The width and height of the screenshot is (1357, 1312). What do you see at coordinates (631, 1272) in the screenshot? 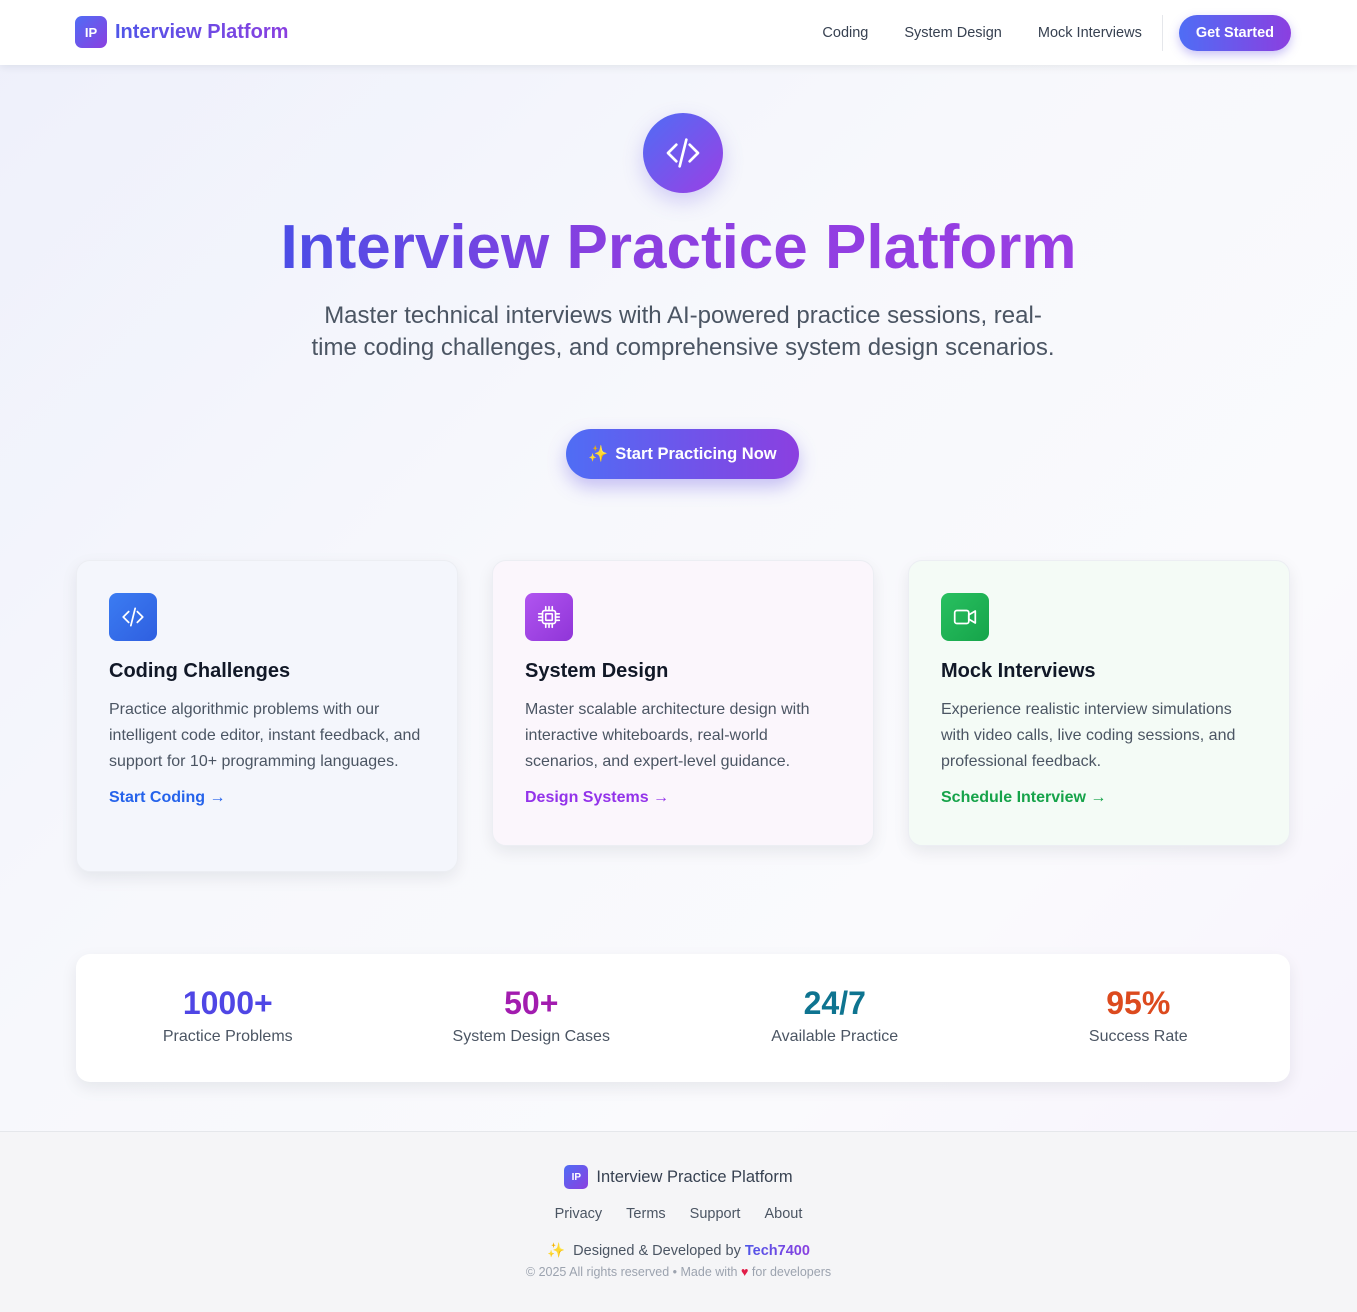
I see `copyright-prefix: © 2025 All rights reserved • Made with` at bounding box center [631, 1272].